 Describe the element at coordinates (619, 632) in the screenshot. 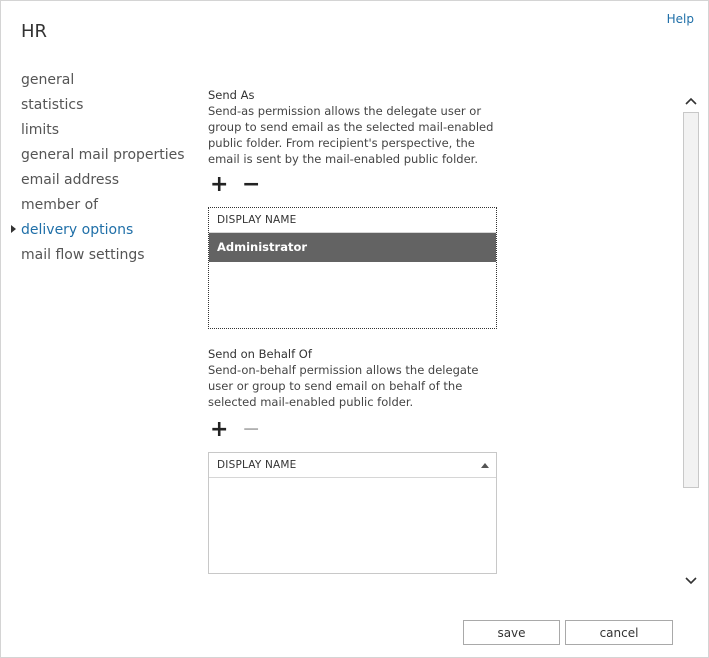

I see `cancel-button: cancel` at that location.